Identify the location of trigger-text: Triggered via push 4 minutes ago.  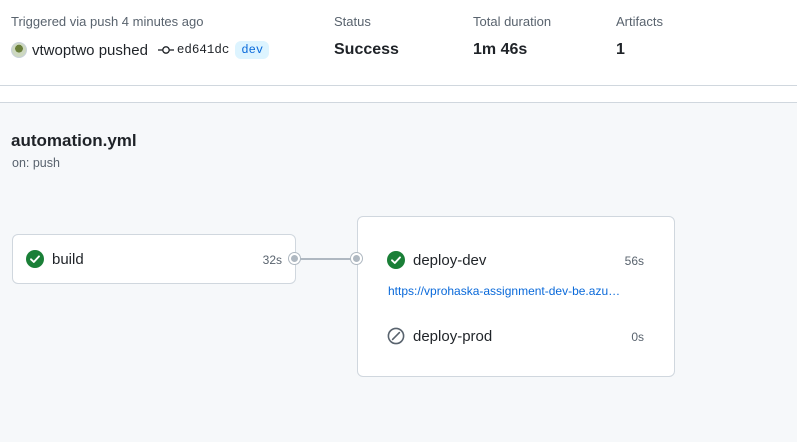
(107, 21).